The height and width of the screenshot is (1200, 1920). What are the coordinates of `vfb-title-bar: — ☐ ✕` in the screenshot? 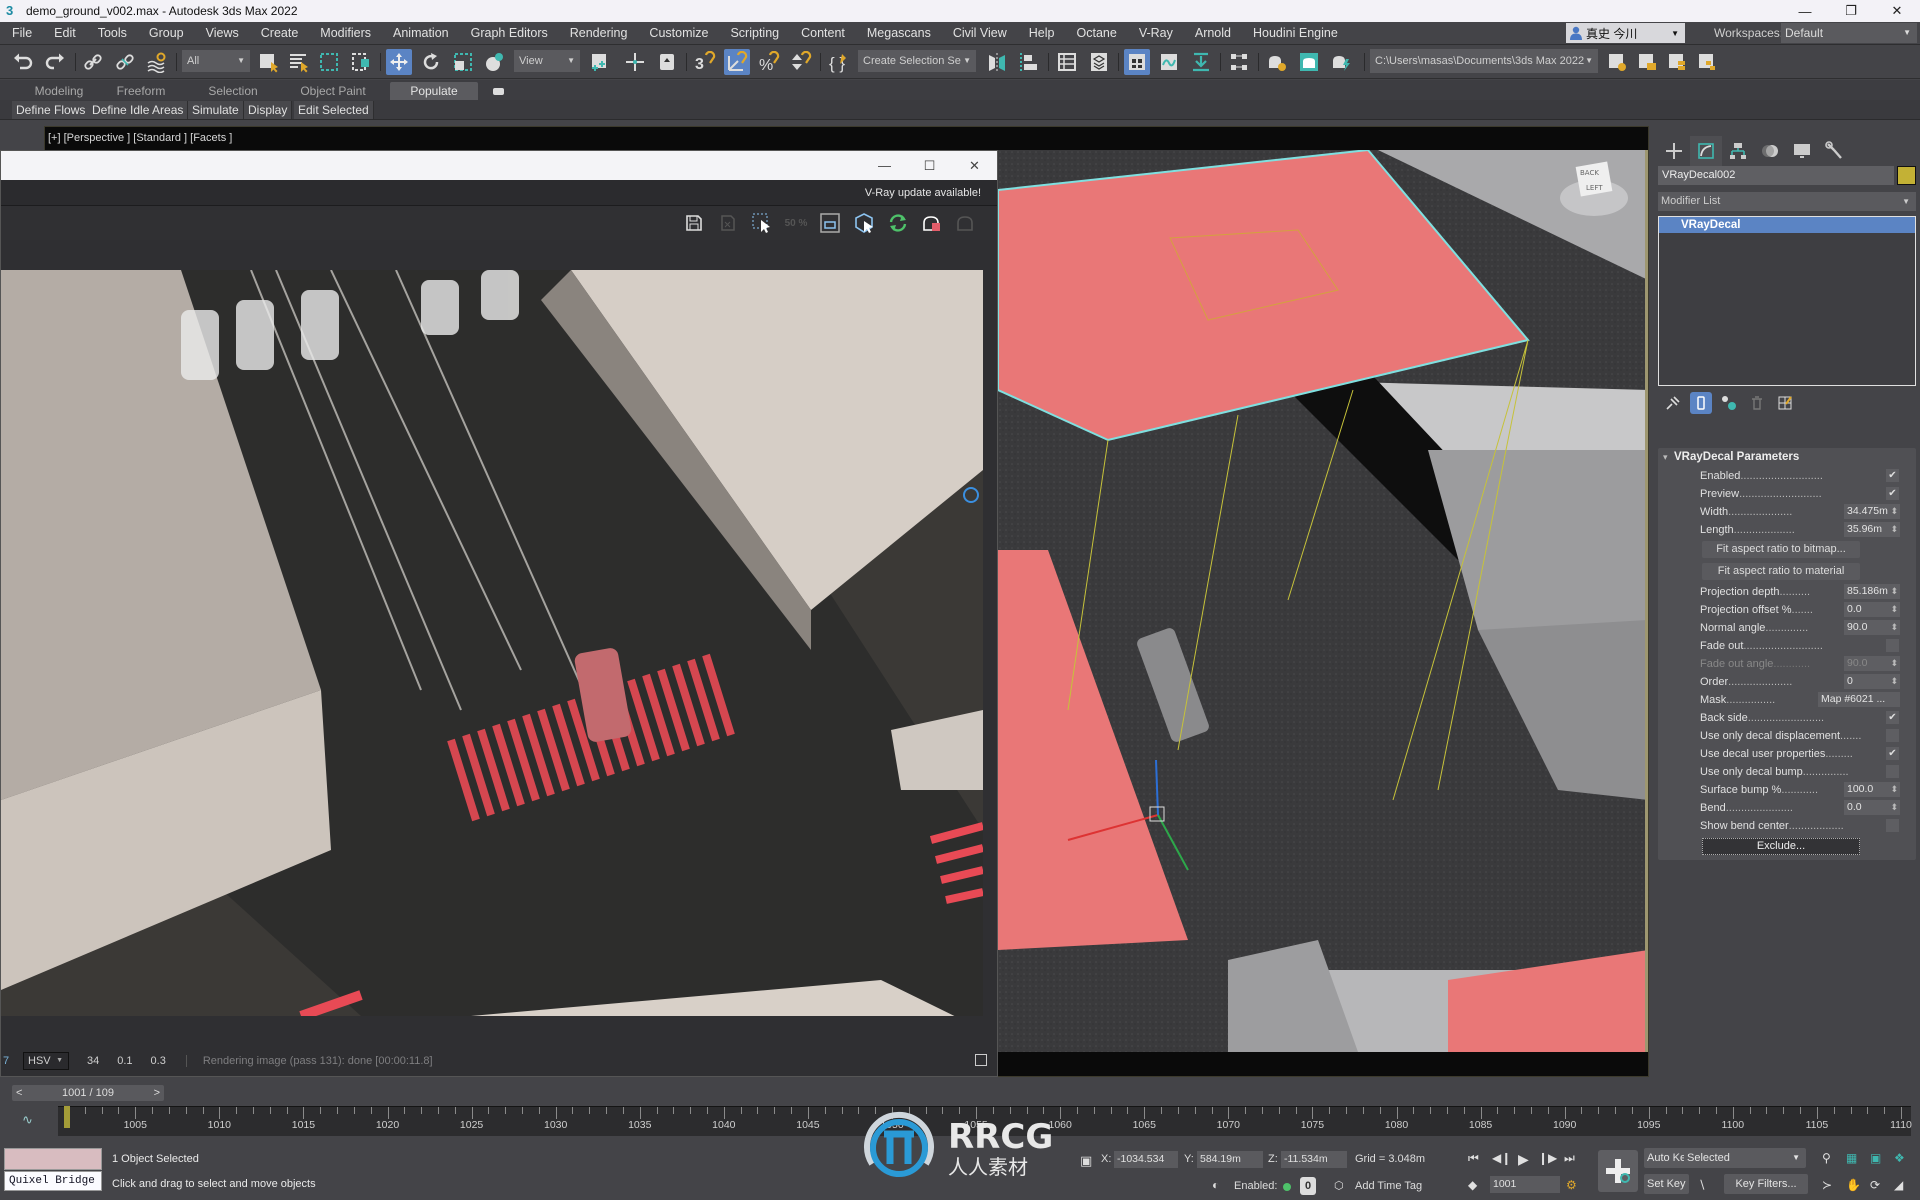 It's located at (499, 165).